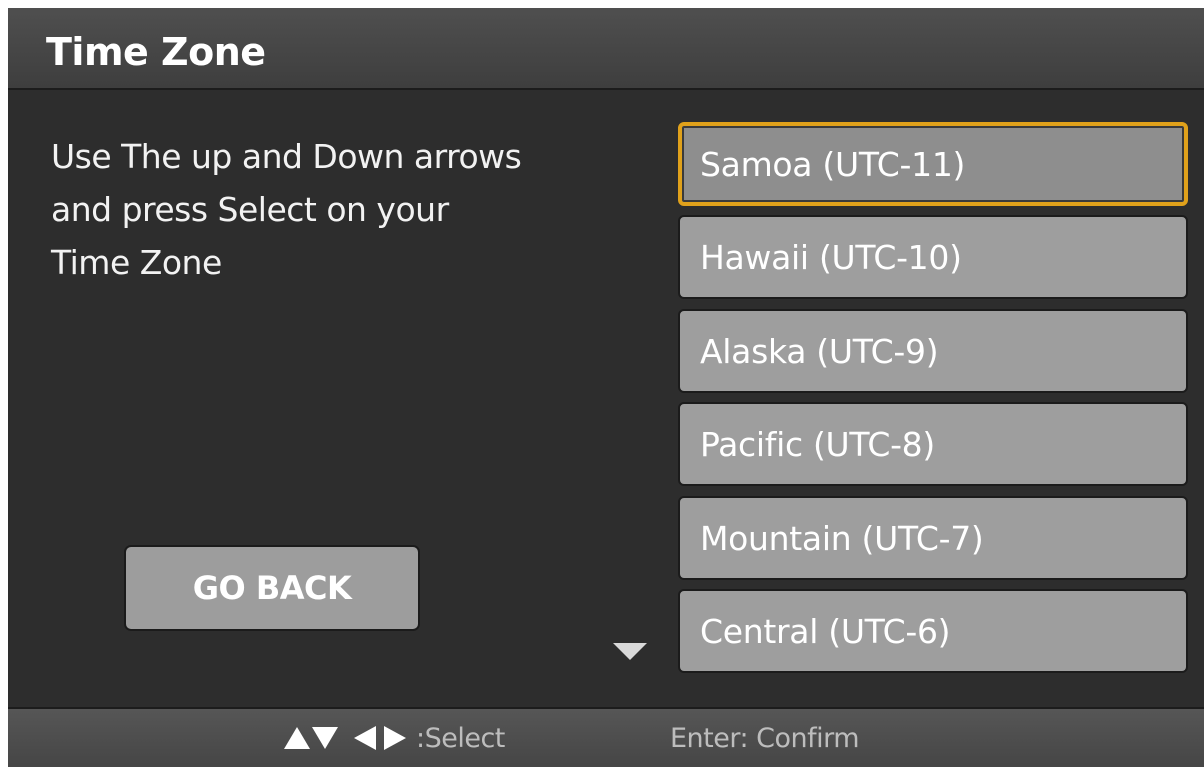 This screenshot has width=1204, height=767. What do you see at coordinates (606, 49) in the screenshot?
I see `title-bar: Time Zone` at bounding box center [606, 49].